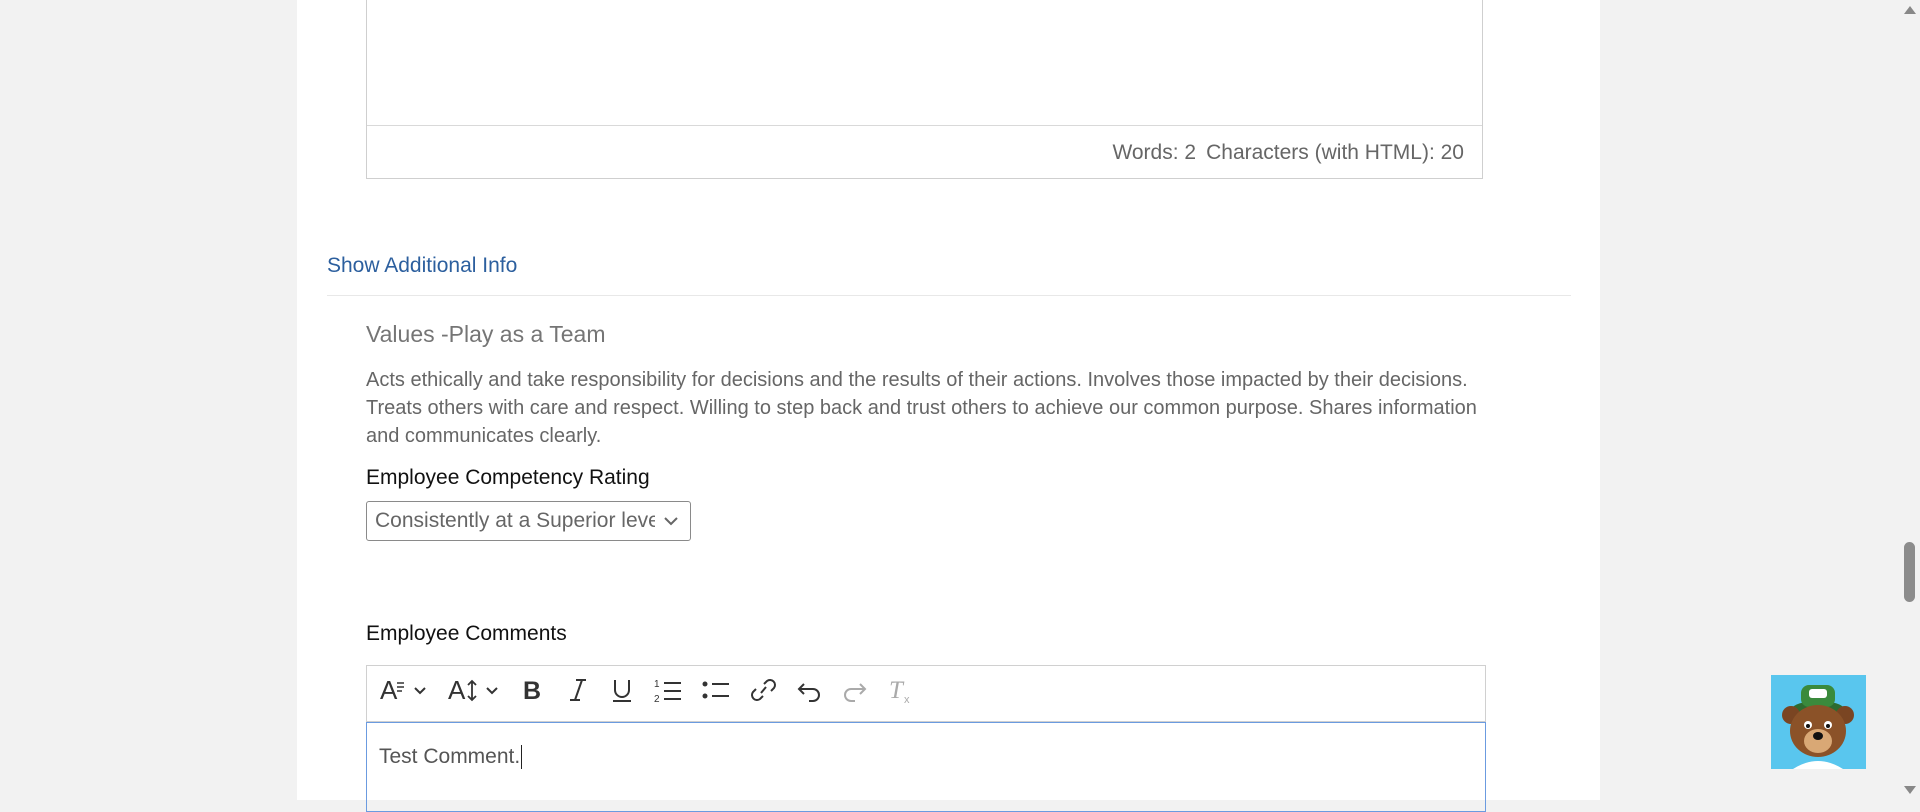 This screenshot has width=1920, height=812. What do you see at coordinates (949, 295) in the screenshot?
I see `divider` at bounding box center [949, 295].